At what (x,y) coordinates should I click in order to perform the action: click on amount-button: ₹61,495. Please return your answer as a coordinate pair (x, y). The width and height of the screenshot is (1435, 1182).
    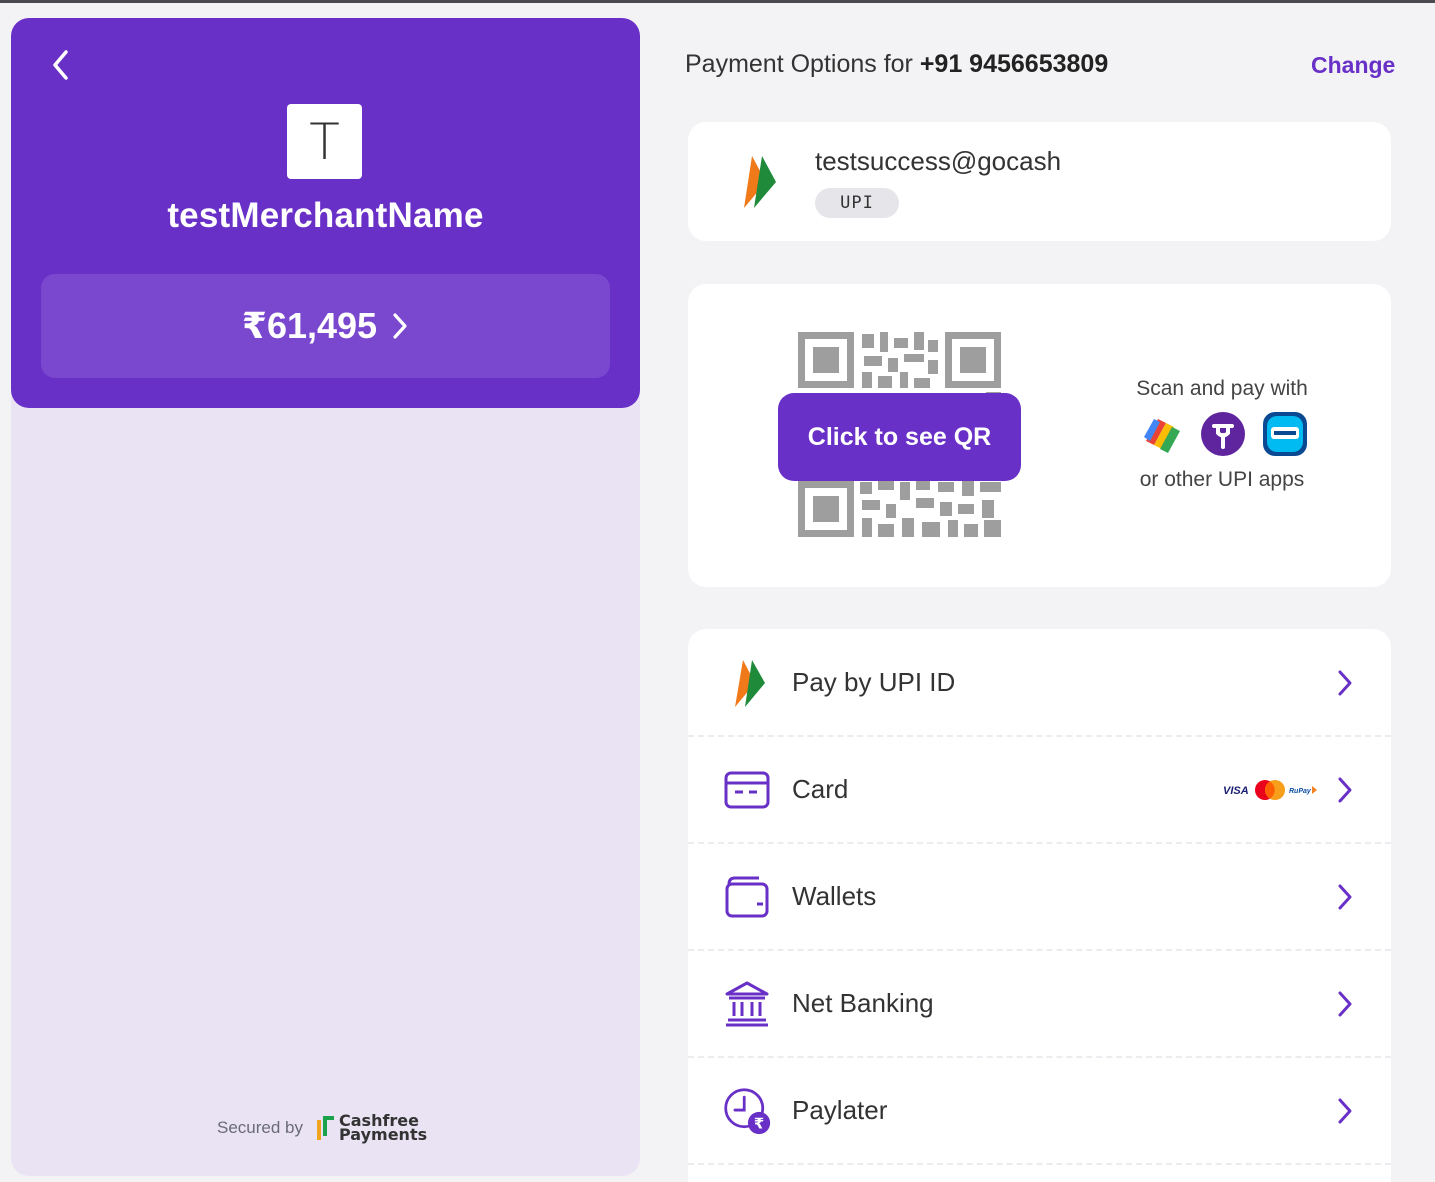
    Looking at the image, I should click on (325, 326).